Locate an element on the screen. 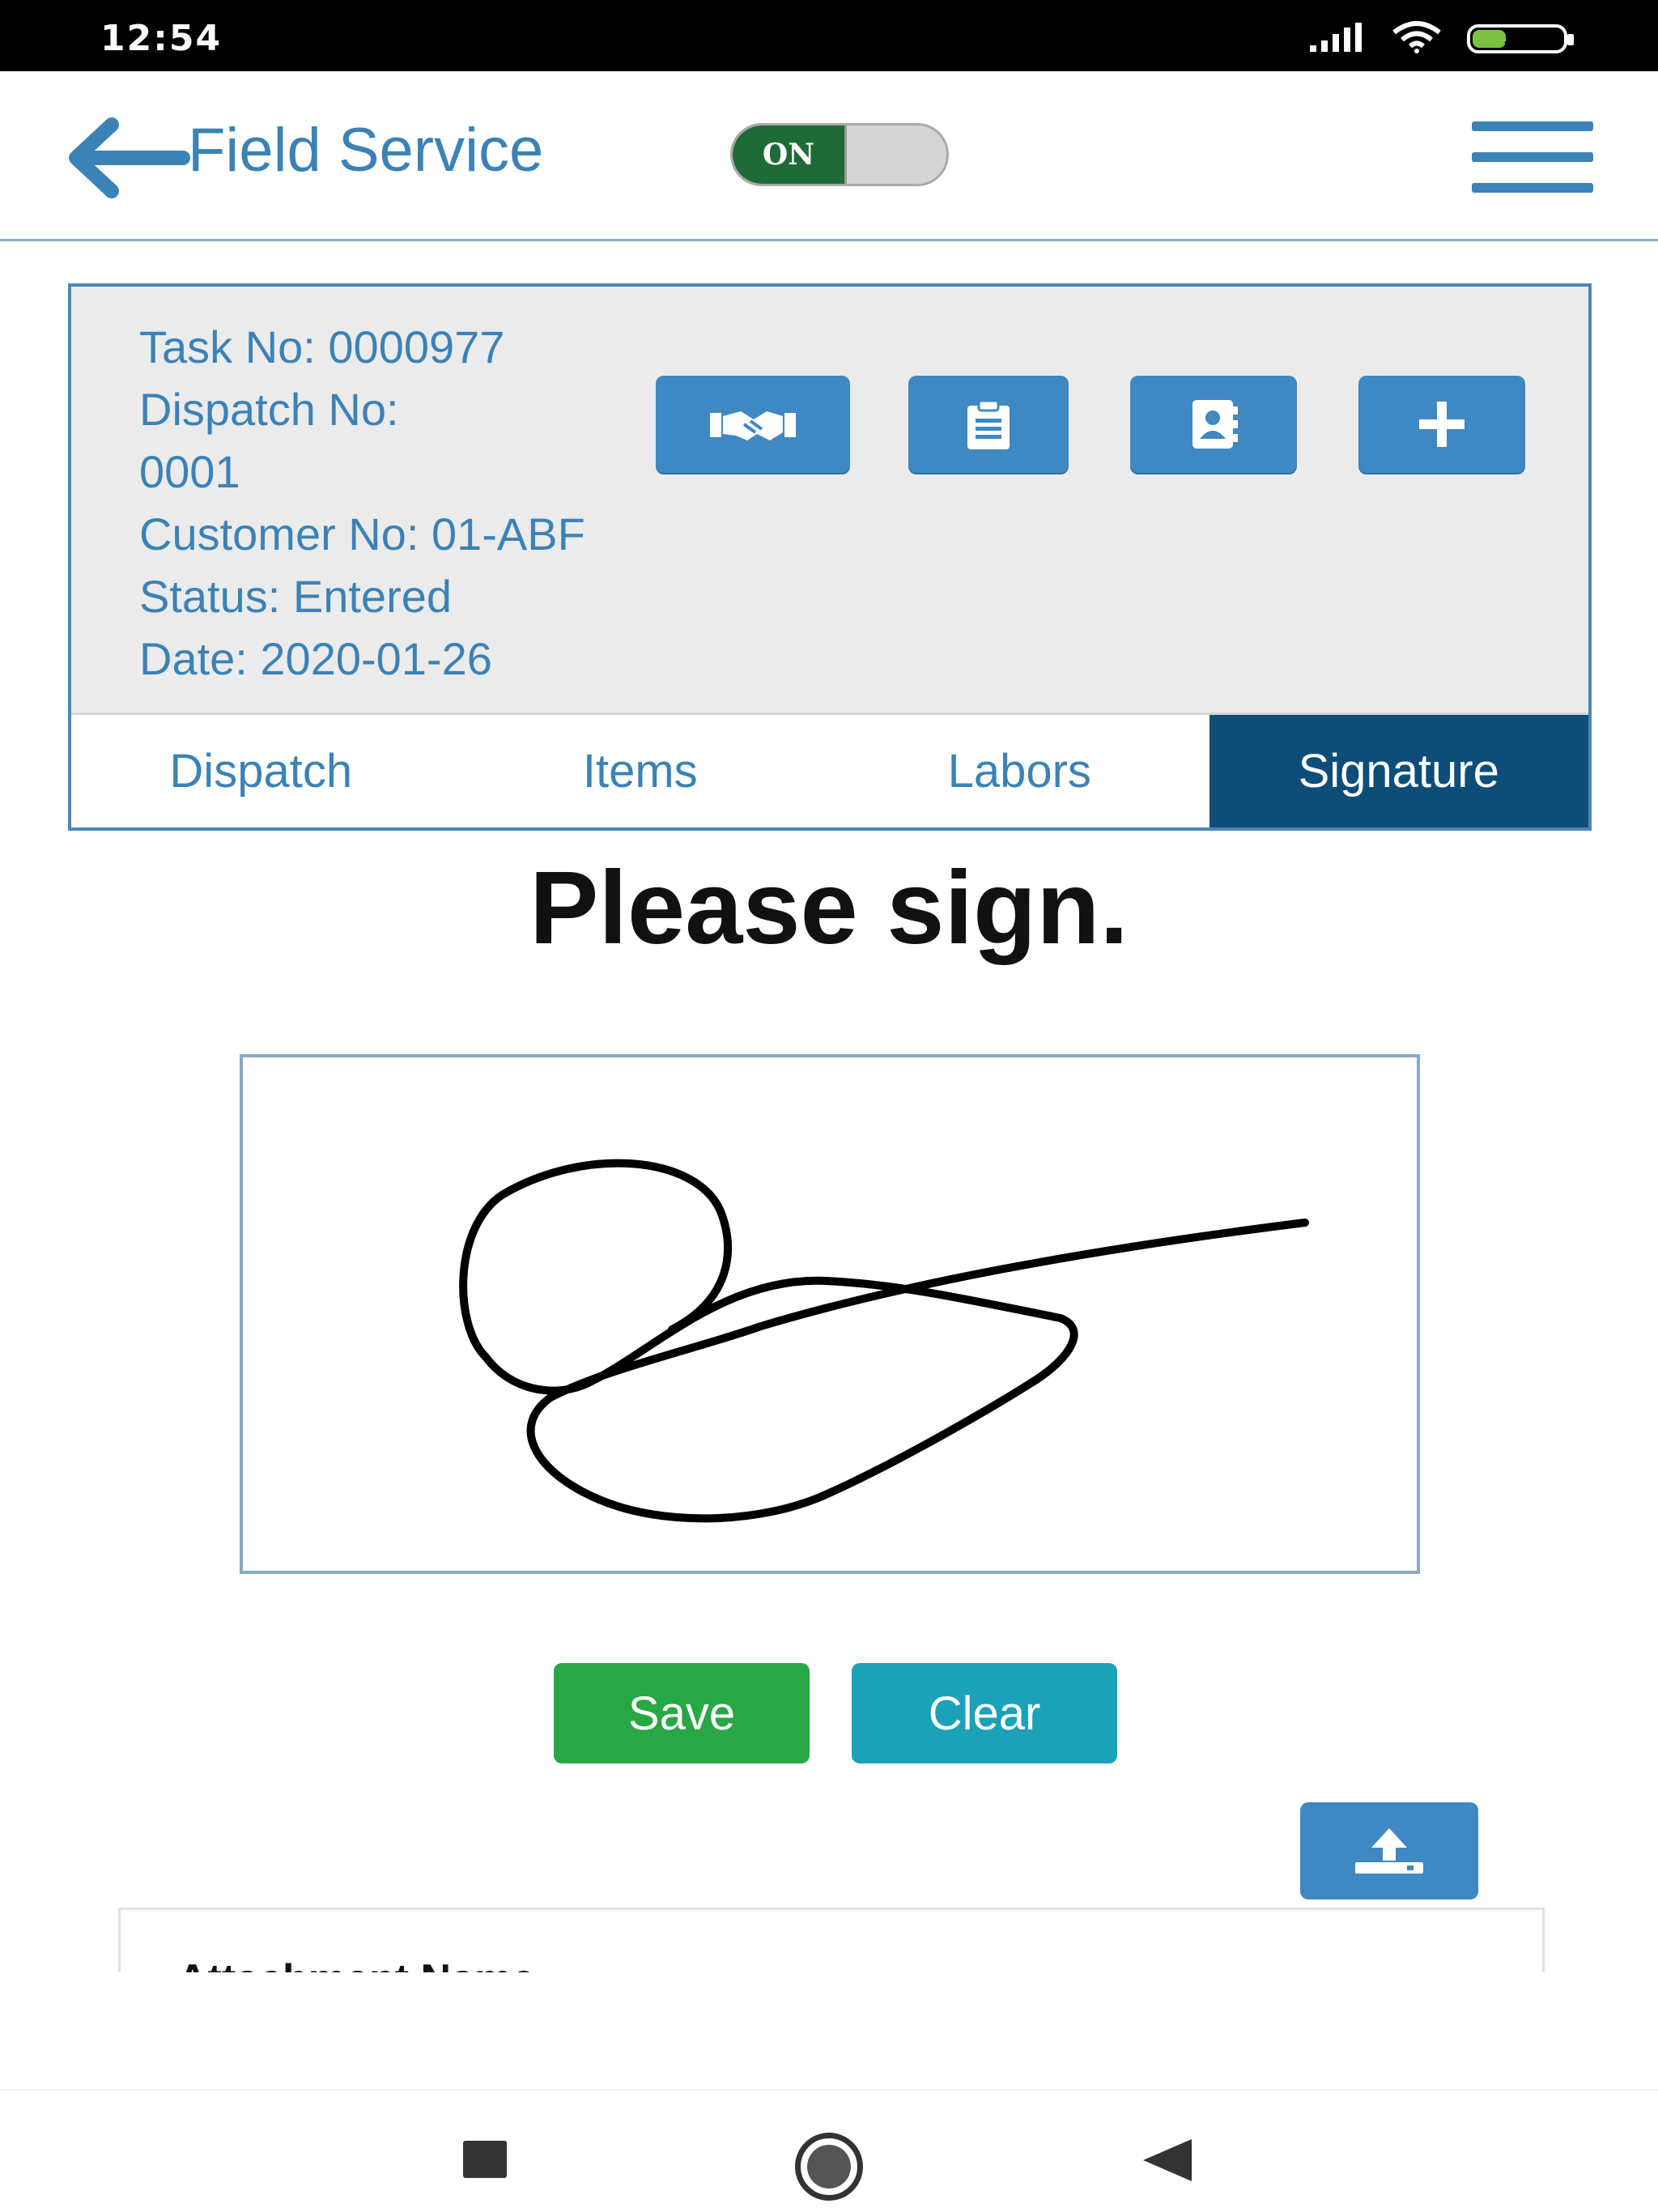 The image size is (1658, 2212). system-icons: 37 is located at coordinates (1441, 39).